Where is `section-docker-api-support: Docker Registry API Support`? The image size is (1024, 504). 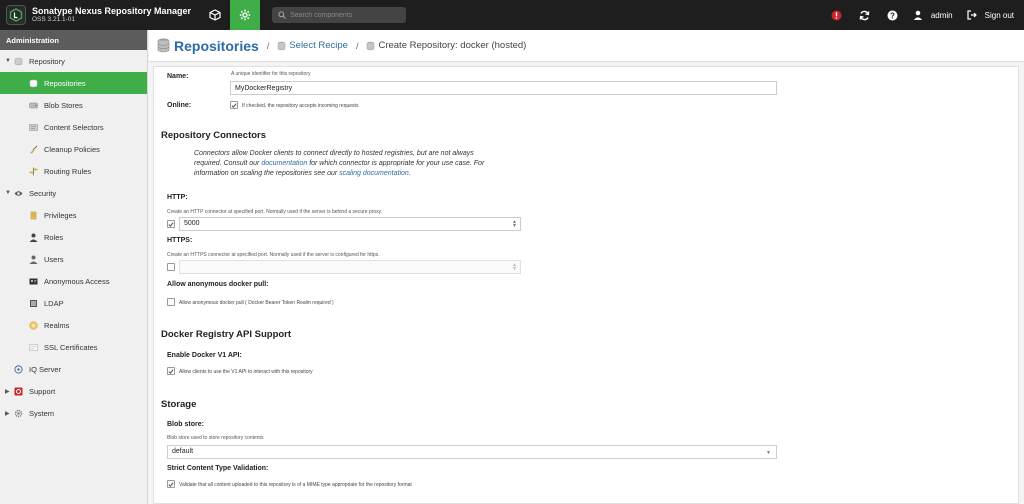
section-docker-api-support: Docker Registry API Support is located at coordinates (226, 334).